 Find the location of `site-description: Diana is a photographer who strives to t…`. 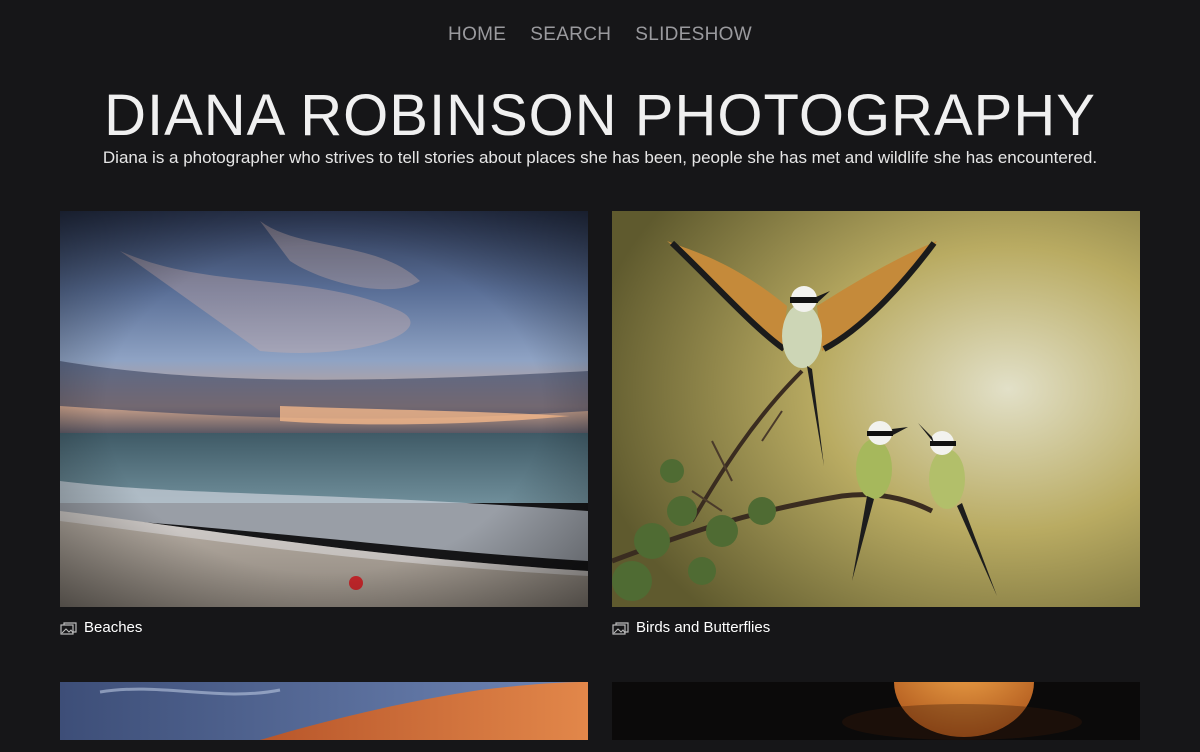

site-description: Diana is a photographer who strives to t… is located at coordinates (600, 157).